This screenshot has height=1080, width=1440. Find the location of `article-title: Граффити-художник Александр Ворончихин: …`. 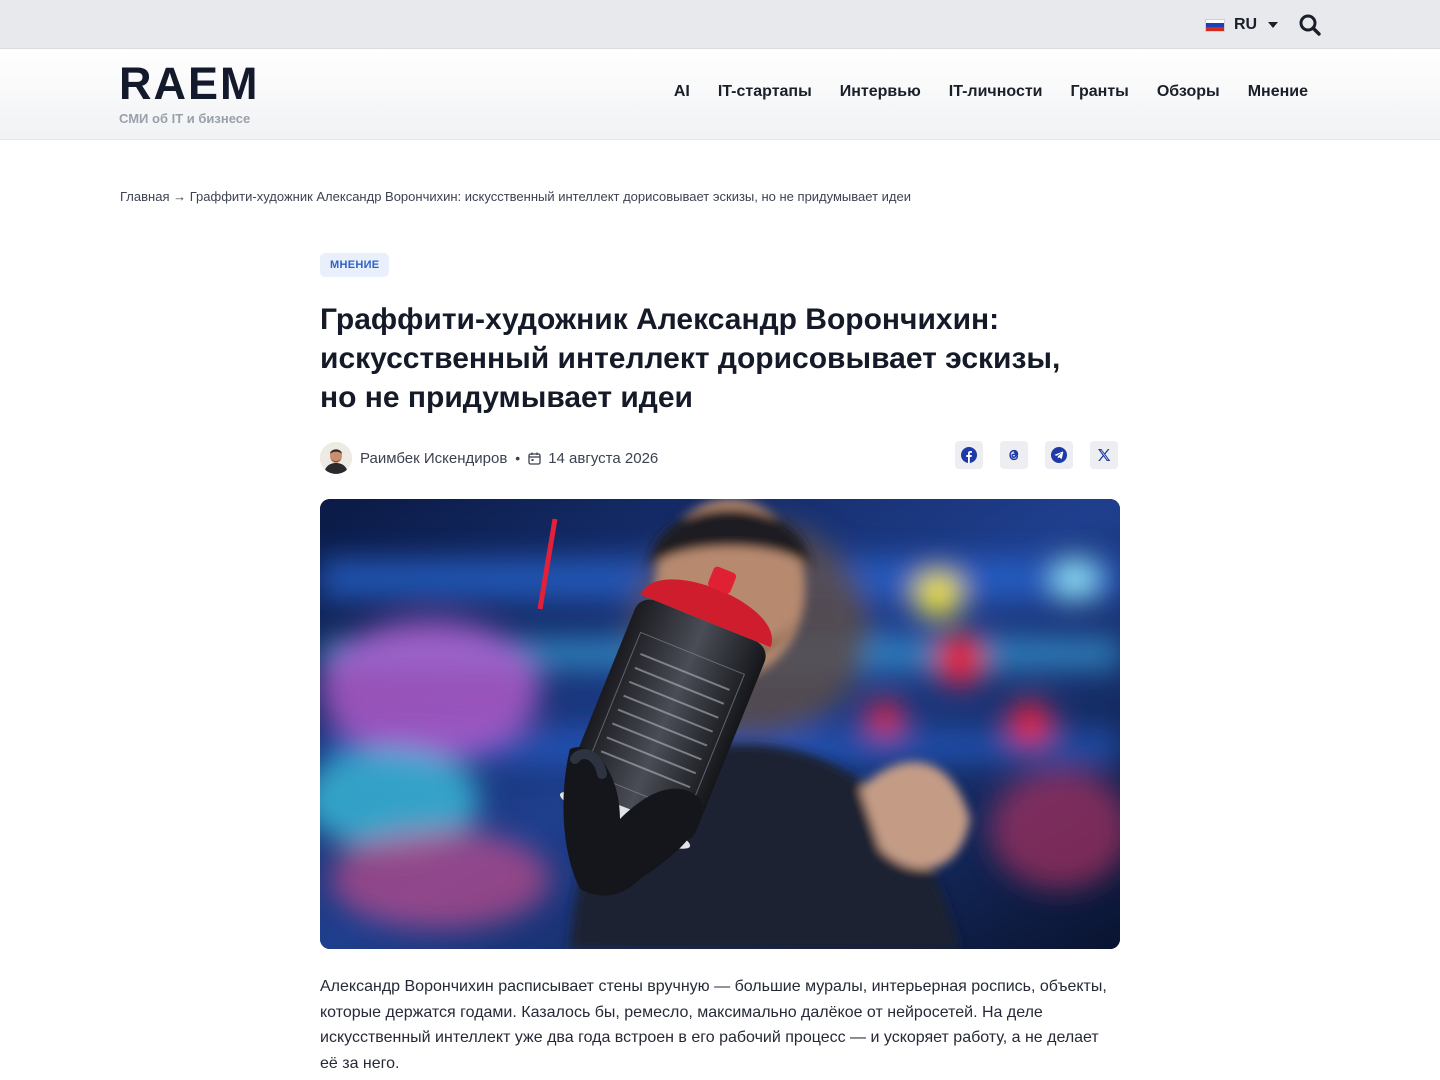

article-title: Граффити-художник Александр Ворончихин: … is located at coordinates (730, 358).